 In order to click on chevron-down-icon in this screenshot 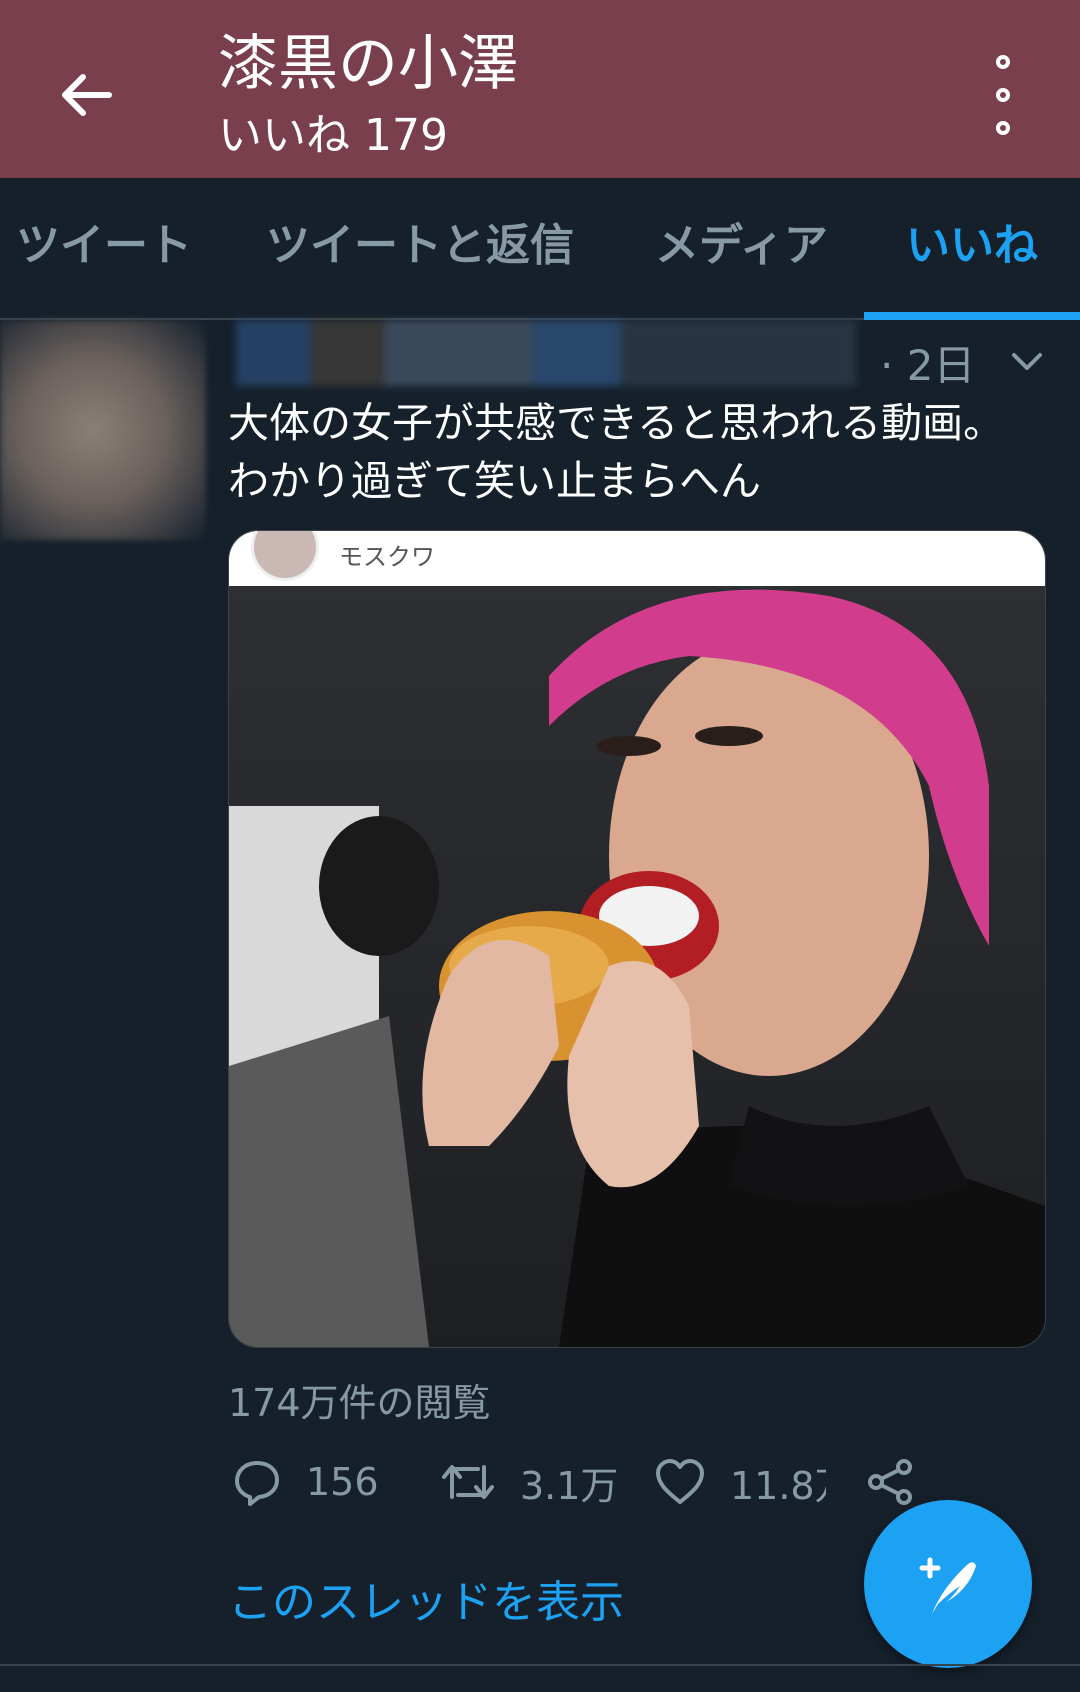, I will do `click(1027, 362)`.